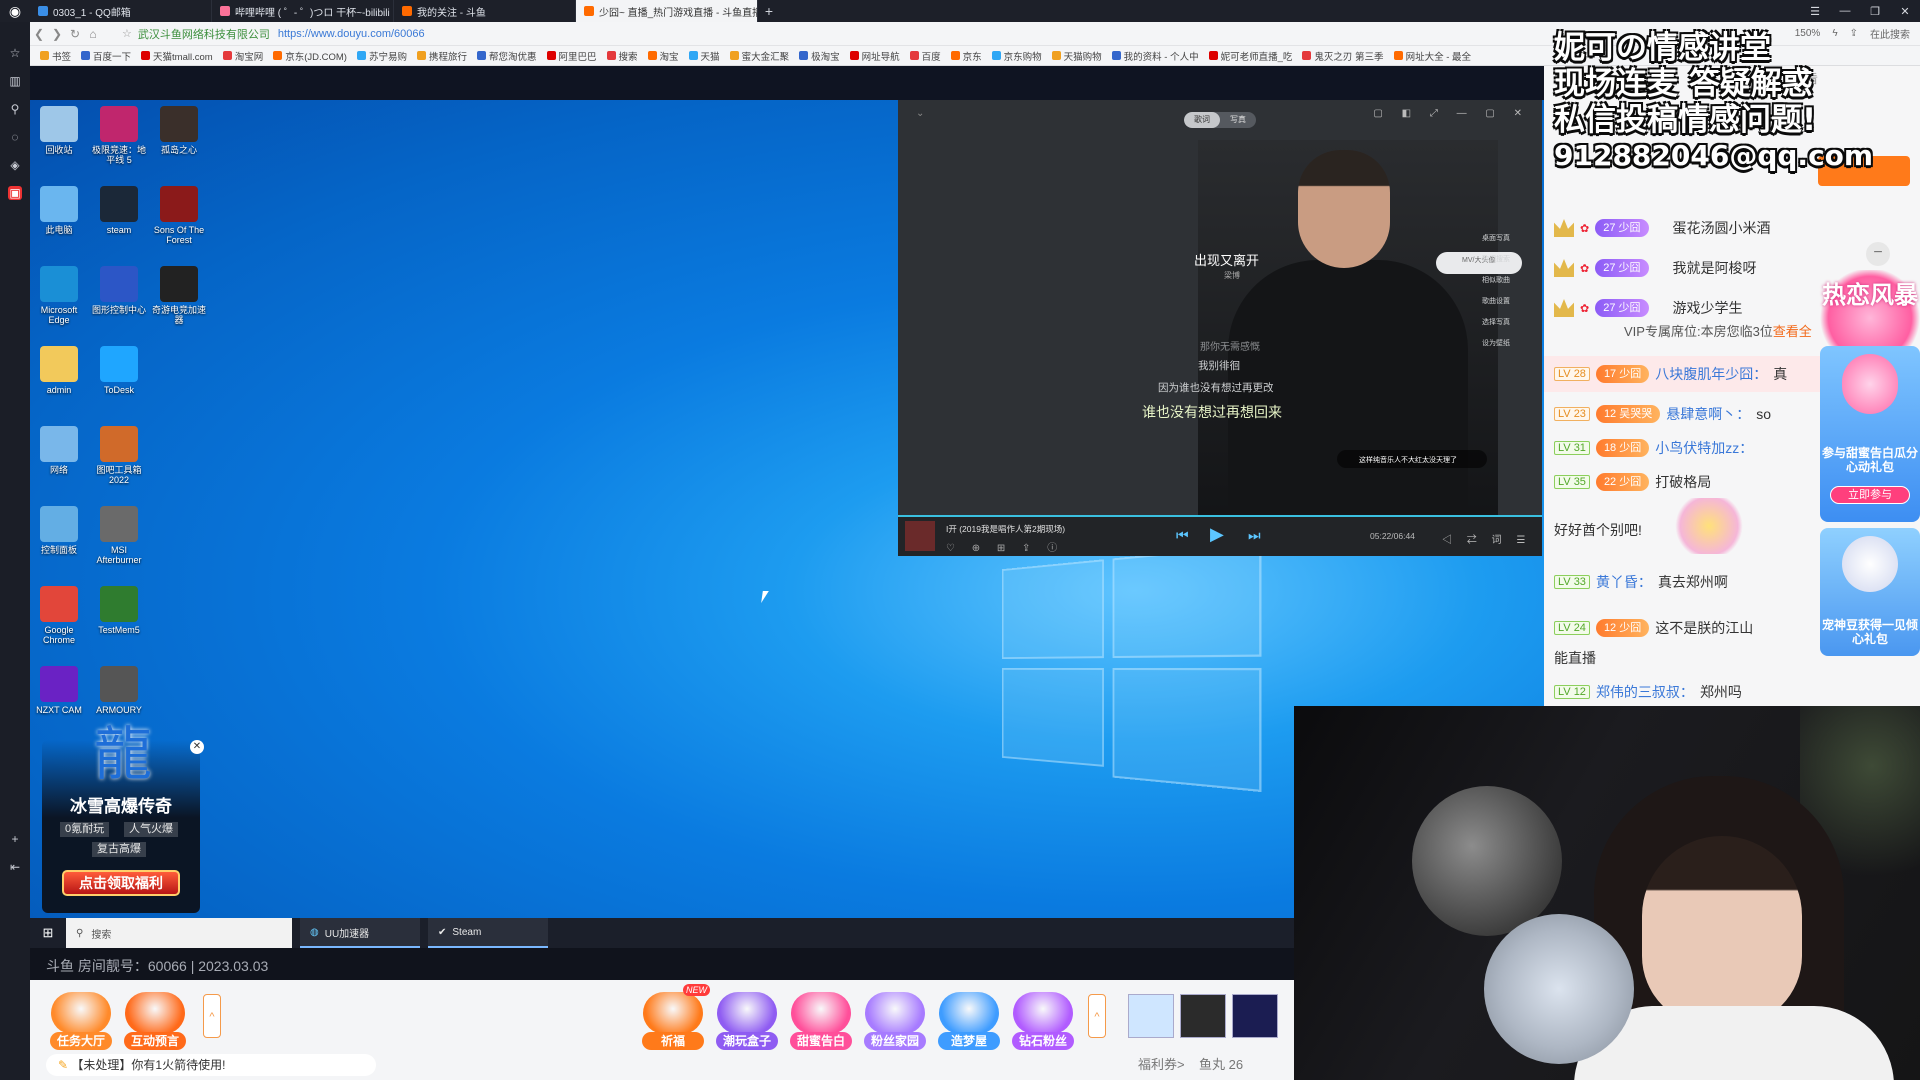 Image resolution: width=1920 pixels, height=1080 pixels. Describe the element at coordinates (1655, 268) in the screenshot. I see `vip-seat-row: ✿ 27 少囧 我就是阿梭呀` at that location.